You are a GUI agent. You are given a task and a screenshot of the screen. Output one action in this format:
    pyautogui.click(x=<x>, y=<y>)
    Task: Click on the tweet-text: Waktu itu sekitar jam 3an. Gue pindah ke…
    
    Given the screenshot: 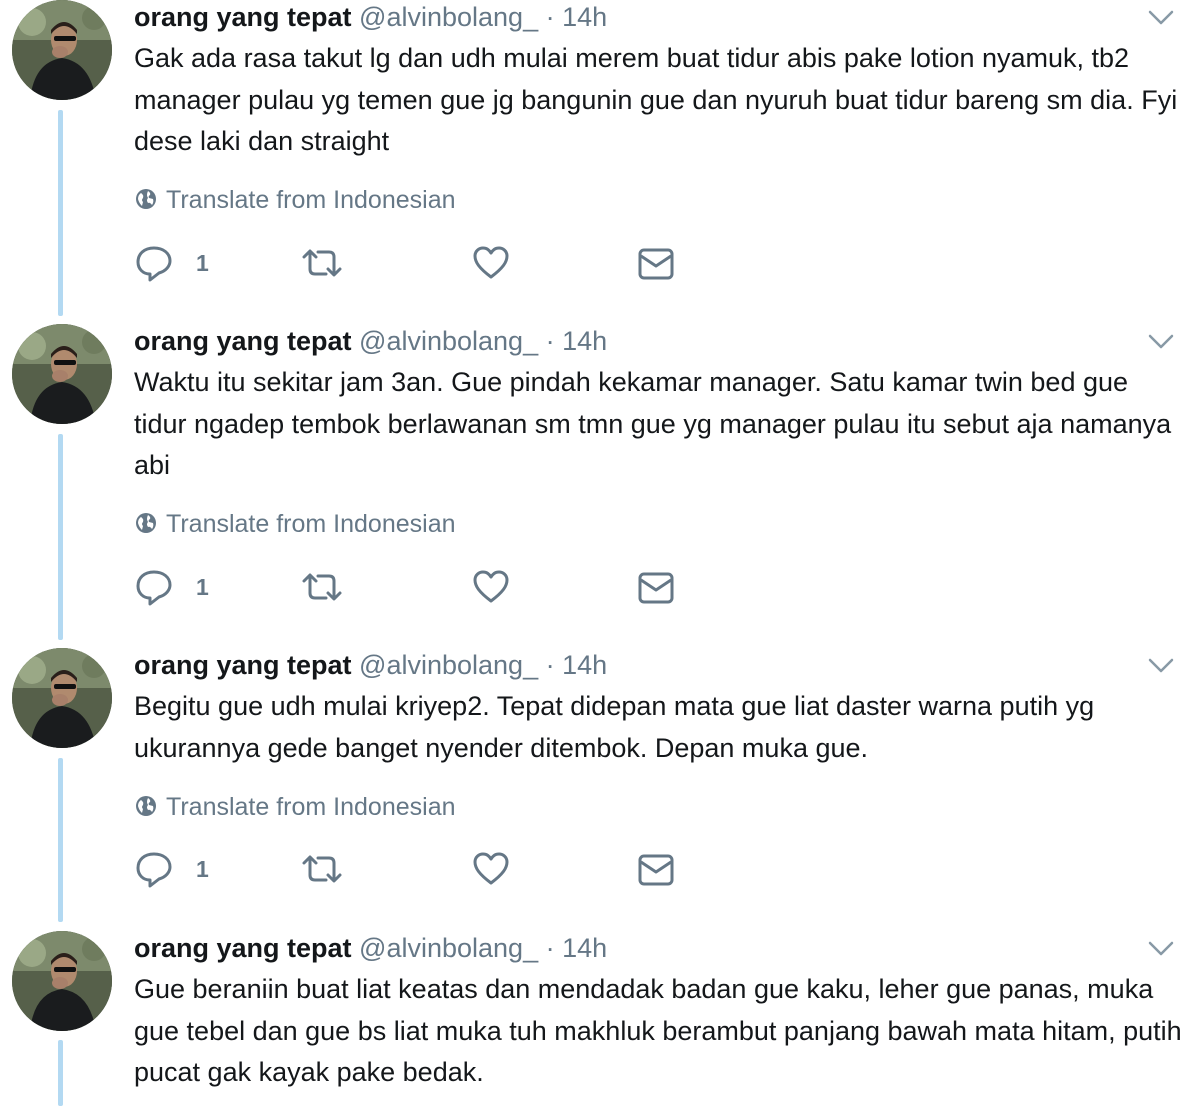 What is the action you would take?
    pyautogui.click(x=653, y=423)
    